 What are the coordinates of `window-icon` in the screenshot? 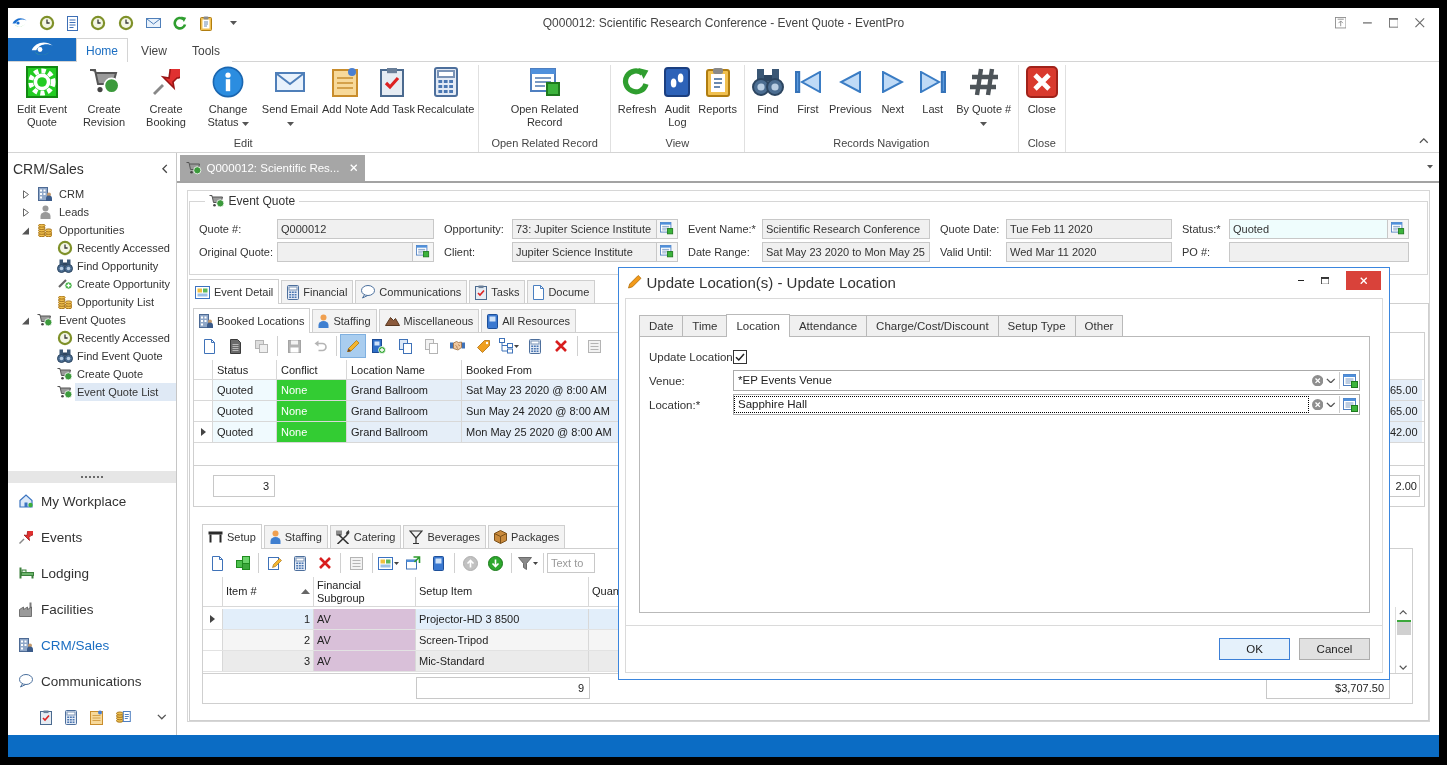 It's located at (1350, 380).